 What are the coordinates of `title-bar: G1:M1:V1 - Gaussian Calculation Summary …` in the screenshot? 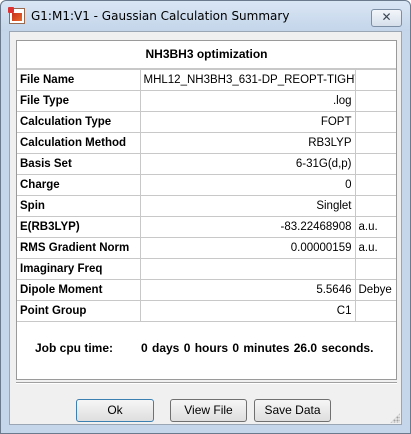 It's located at (205, 16).